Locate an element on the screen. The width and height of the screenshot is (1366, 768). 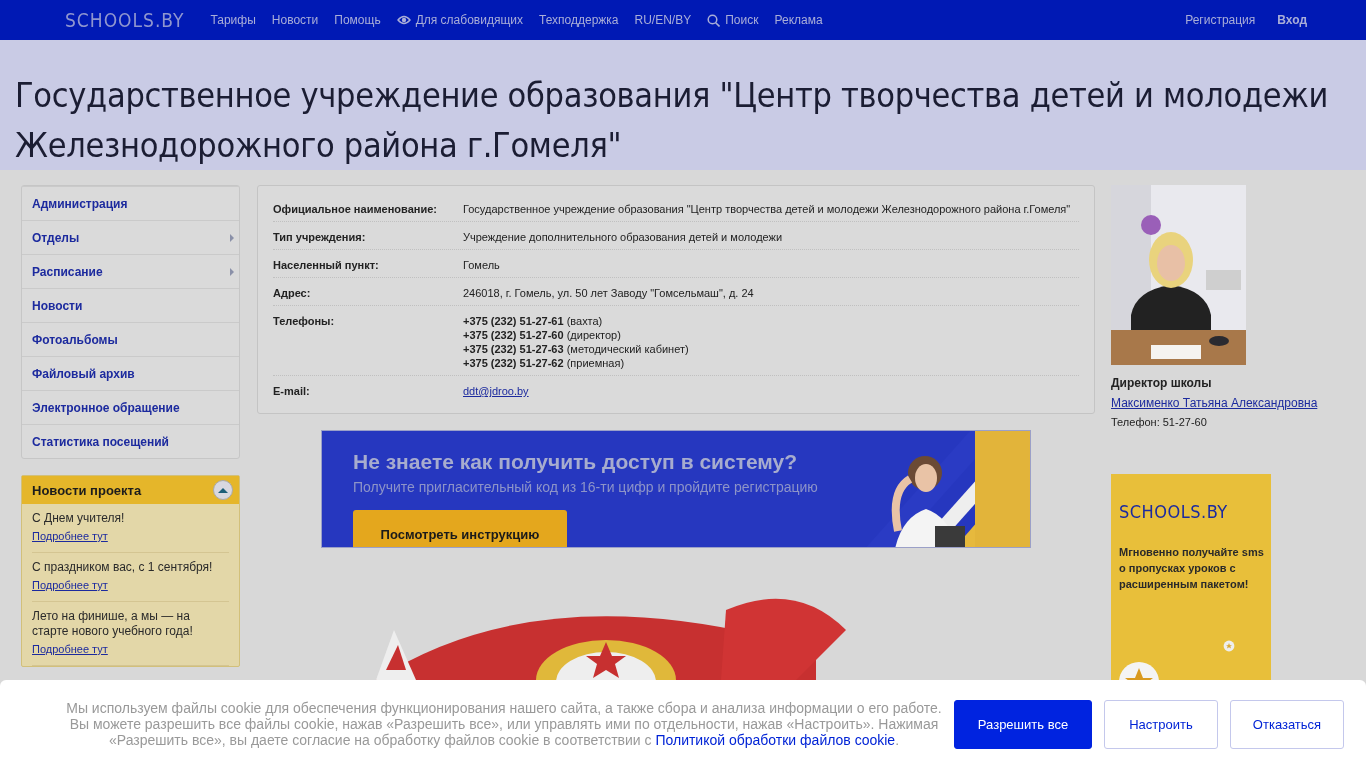
banner-heading: Не знаете как получить доступ в систему? is located at coordinates (576, 462).